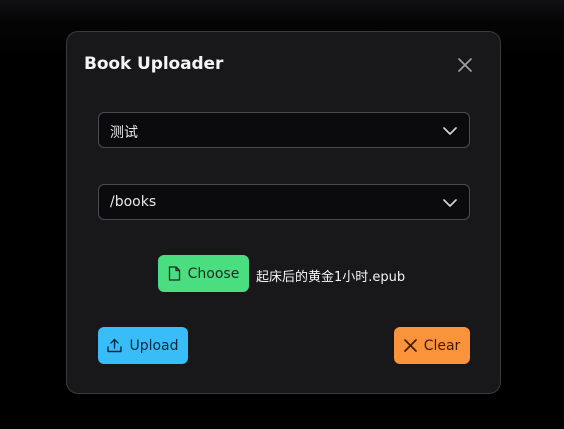 The width and height of the screenshot is (564, 429). What do you see at coordinates (410, 345) in the screenshot?
I see `x-icon` at bounding box center [410, 345].